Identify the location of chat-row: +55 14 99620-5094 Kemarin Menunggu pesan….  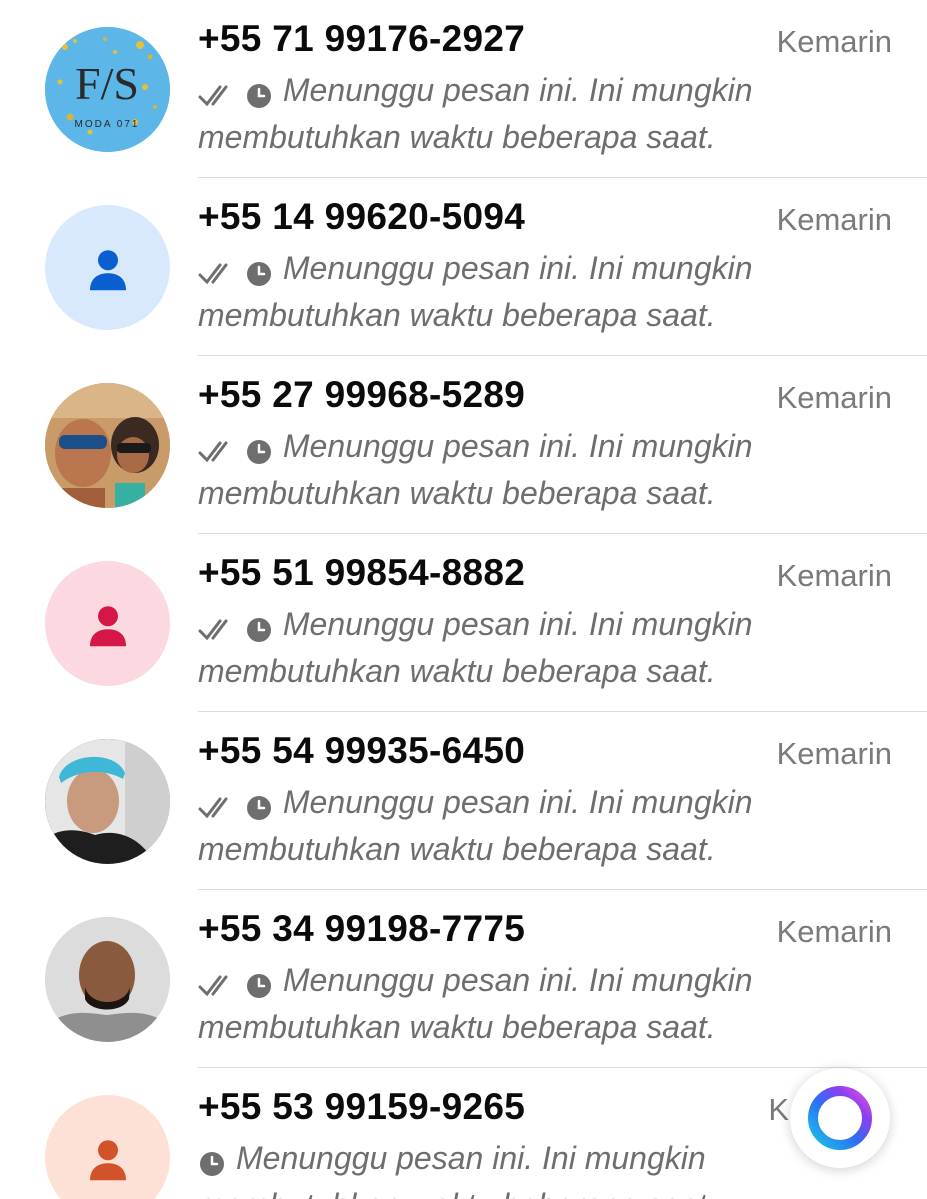
(463, 267).